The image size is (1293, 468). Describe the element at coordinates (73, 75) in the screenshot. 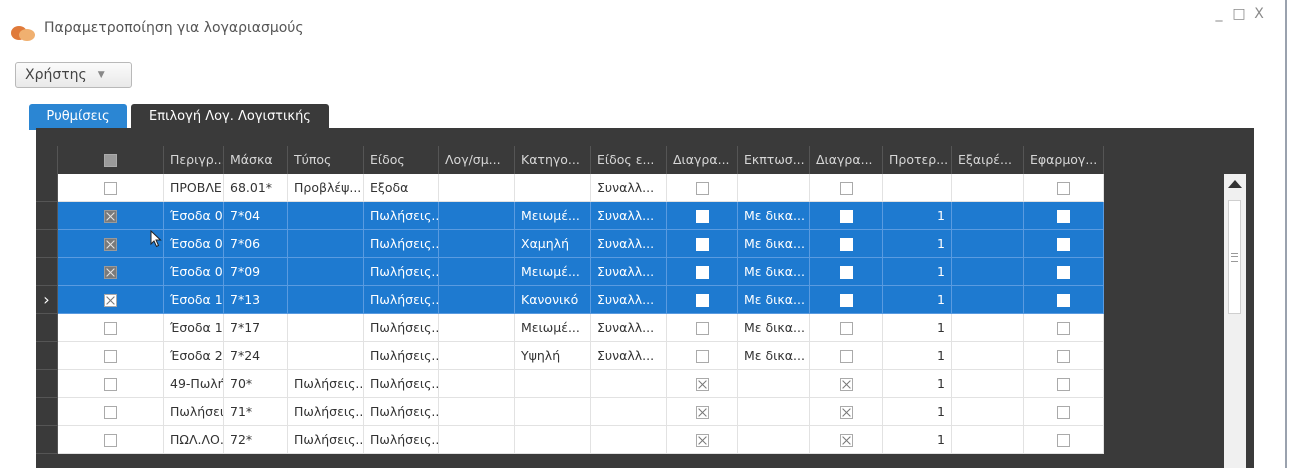

I see `user-dropdown: Χρήστης ▼` at that location.